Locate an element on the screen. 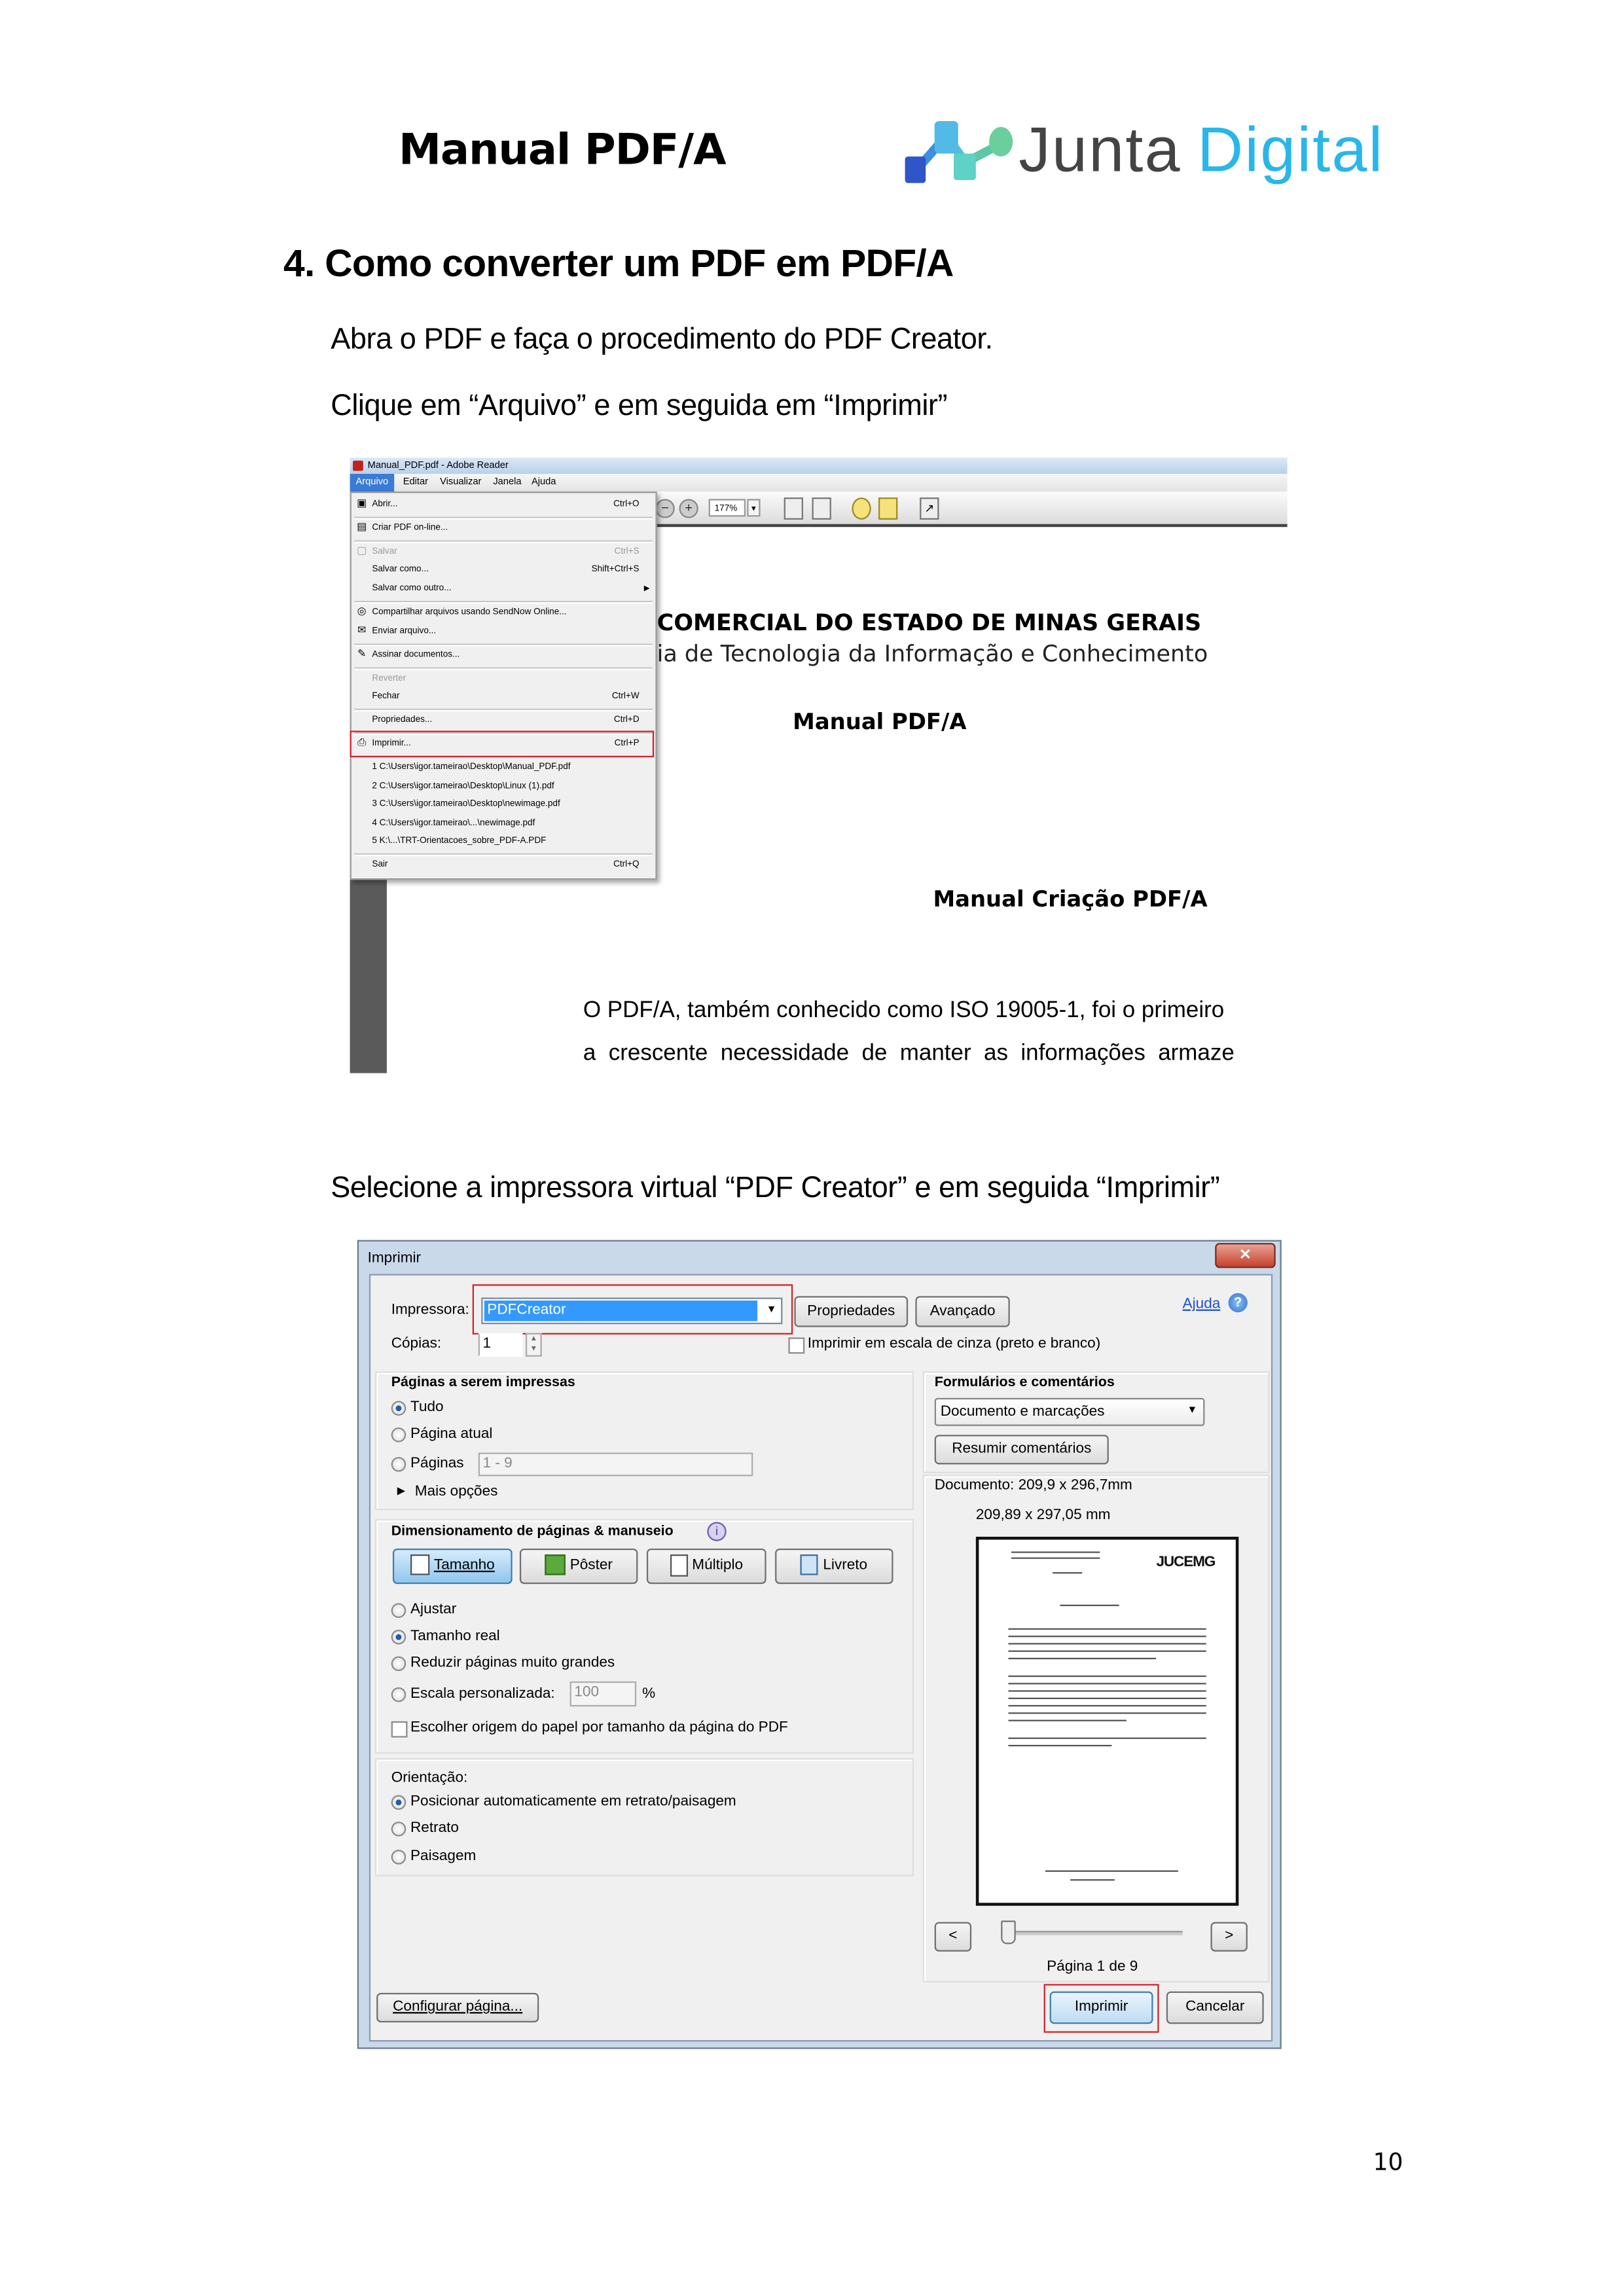  pages-group-title: Páginas a serem impressas is located at coordinates (483, 1382).